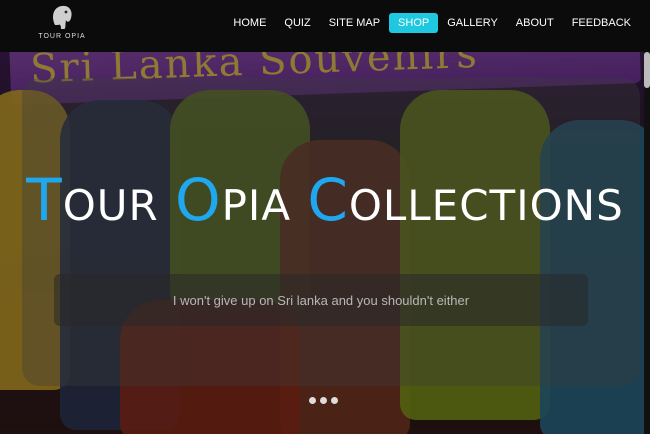  What do you see at coordinates (354, 23) in the screenshot?
I see `nav-site-map: SITE MAP` at bounding box center [354, 23].